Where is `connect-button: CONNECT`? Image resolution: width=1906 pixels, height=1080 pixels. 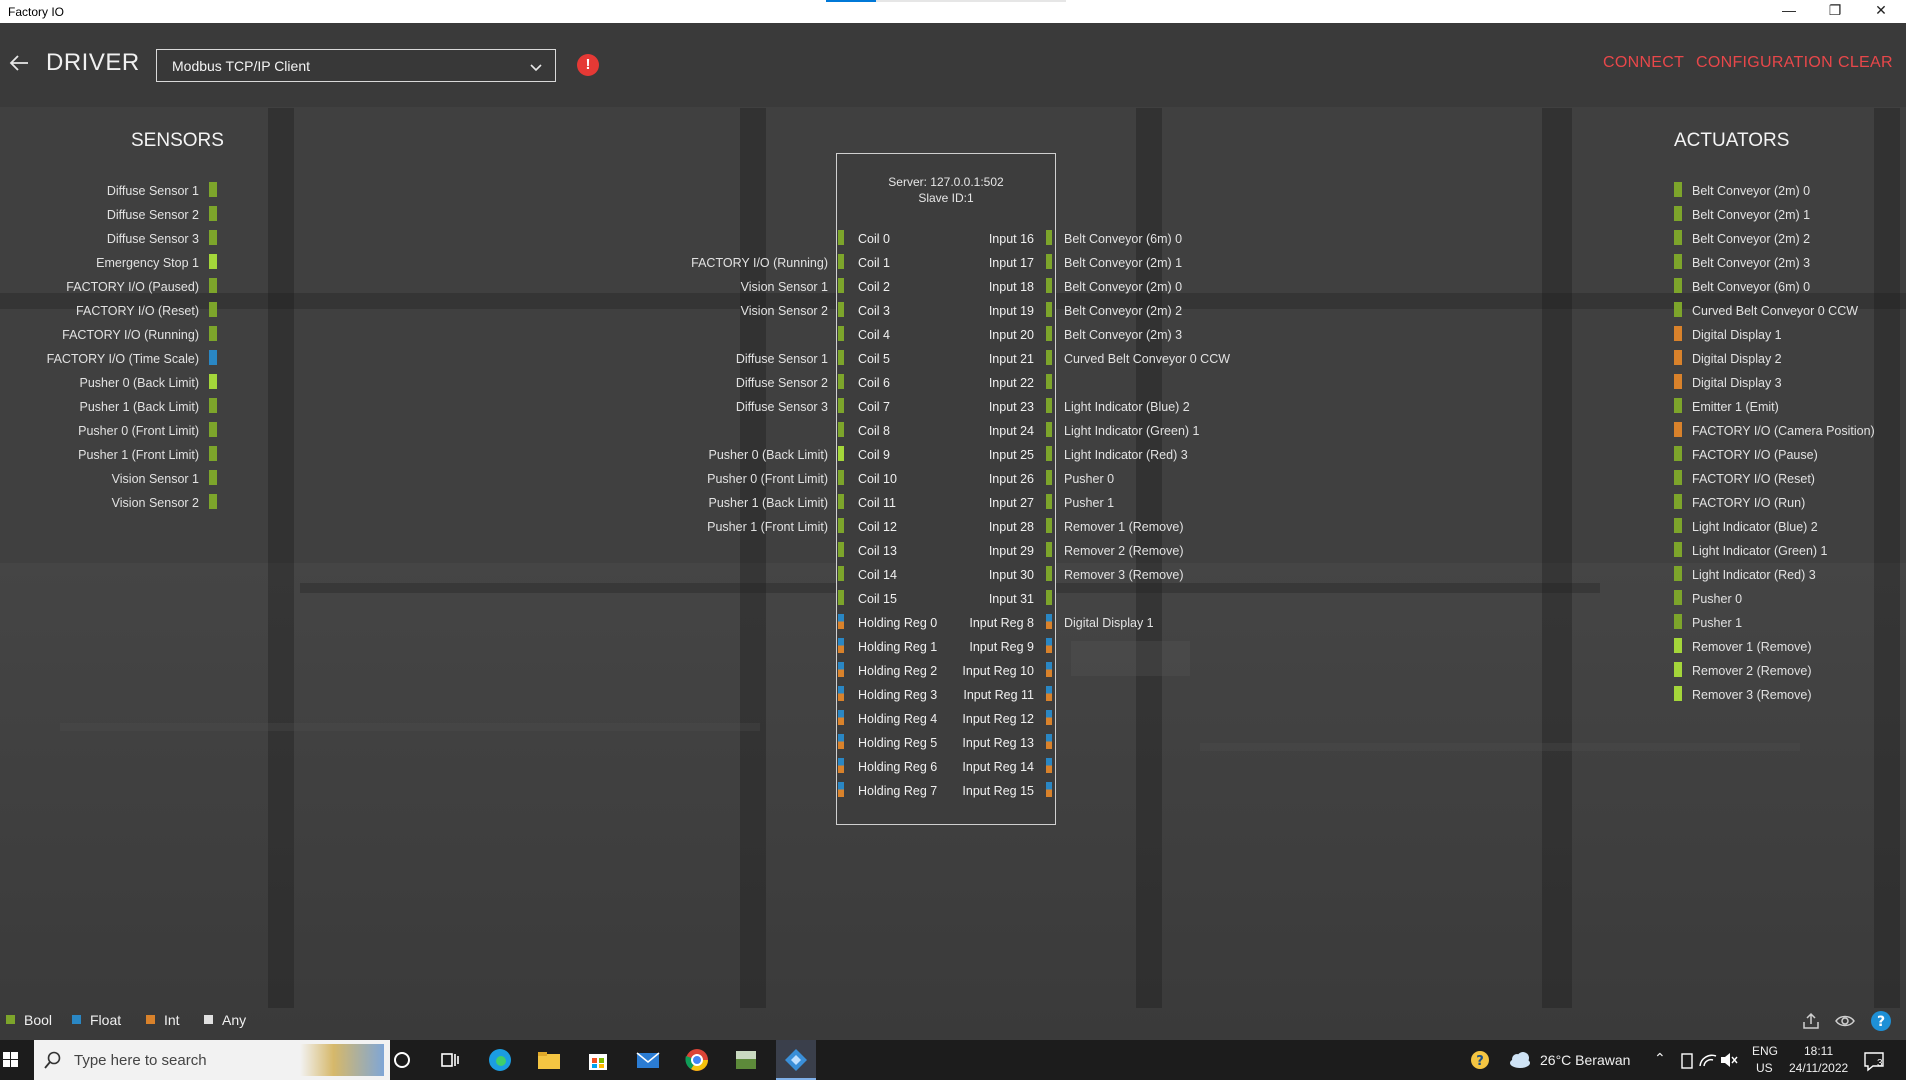 connect-button: CONNECT is located at coordinates (1643, 63).